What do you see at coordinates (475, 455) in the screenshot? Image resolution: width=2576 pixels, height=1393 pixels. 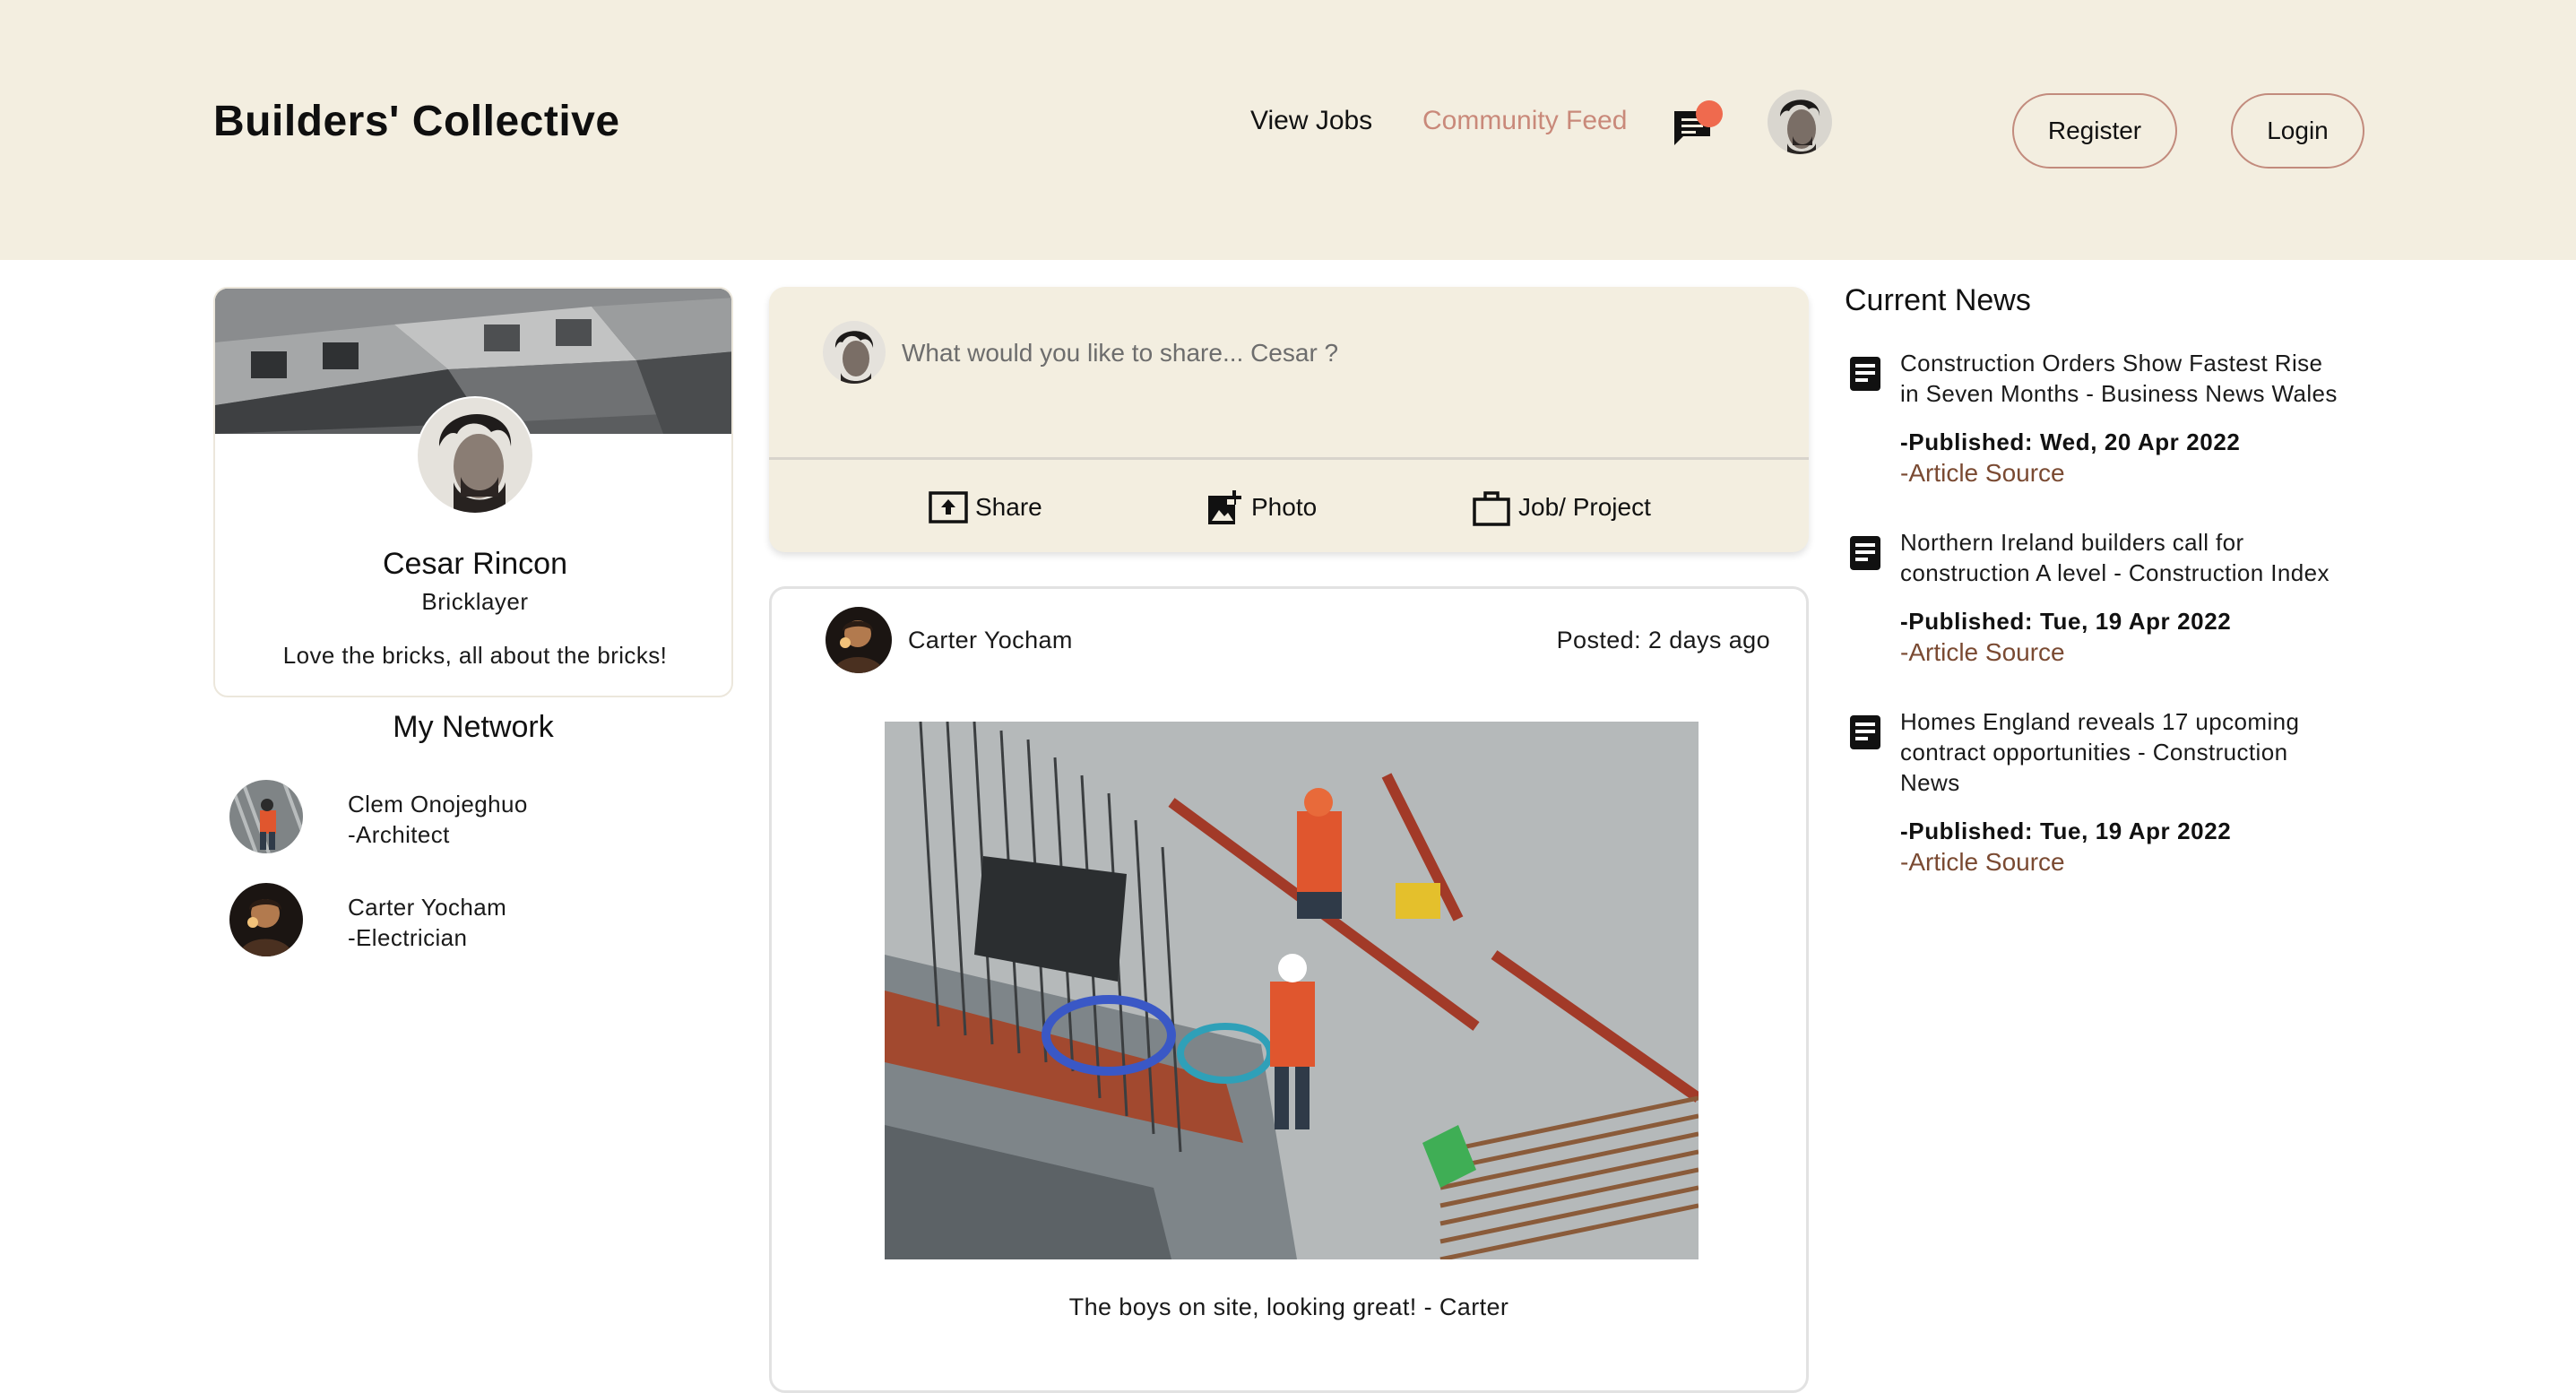 I see `profile-avatar` at bounding box center [475, 455].